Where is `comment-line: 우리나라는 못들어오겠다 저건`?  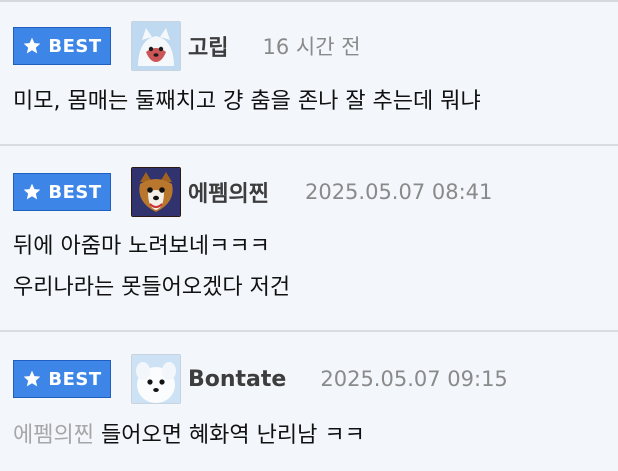
comment-line: 우리나라는 못들어오겠다 저건 is located at coordinates (152, 287).